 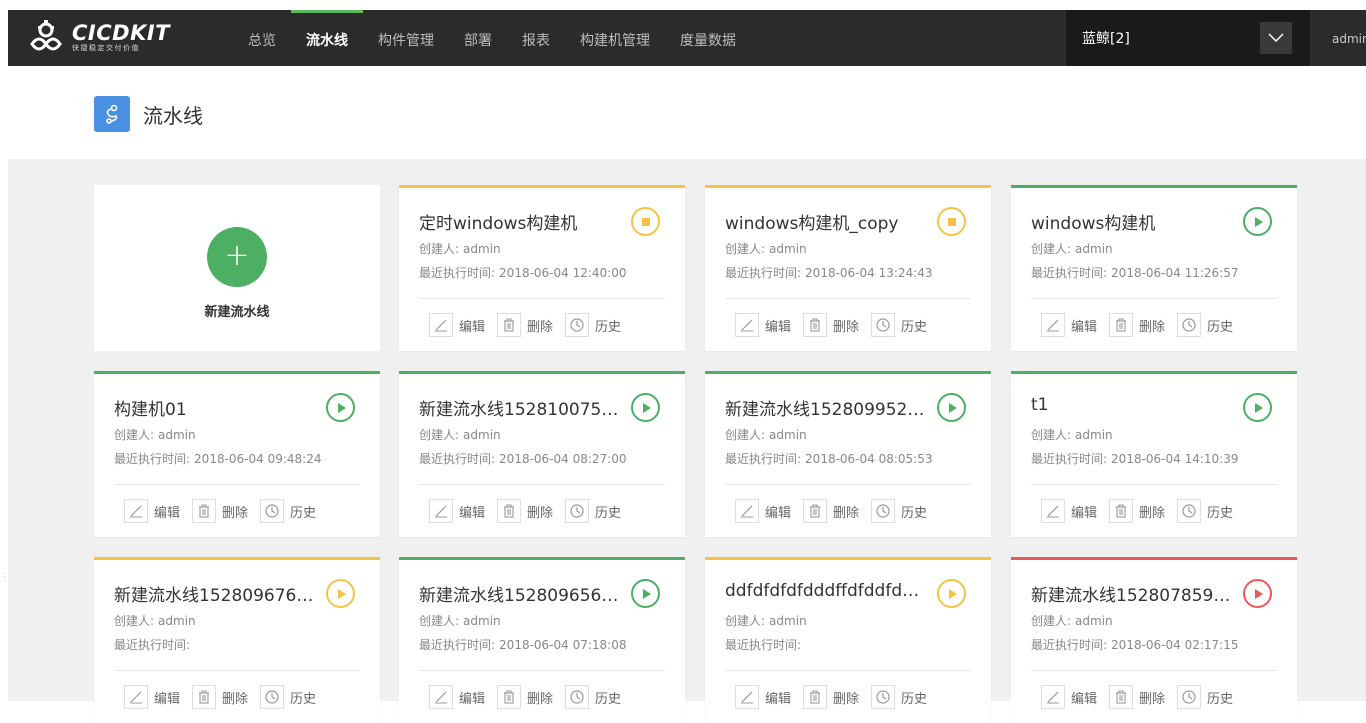 What do you see at coordinates (1131, 221) in the screenshot?
I see `pipeline-name: windows构建机` at bounding box center [1131, 221].